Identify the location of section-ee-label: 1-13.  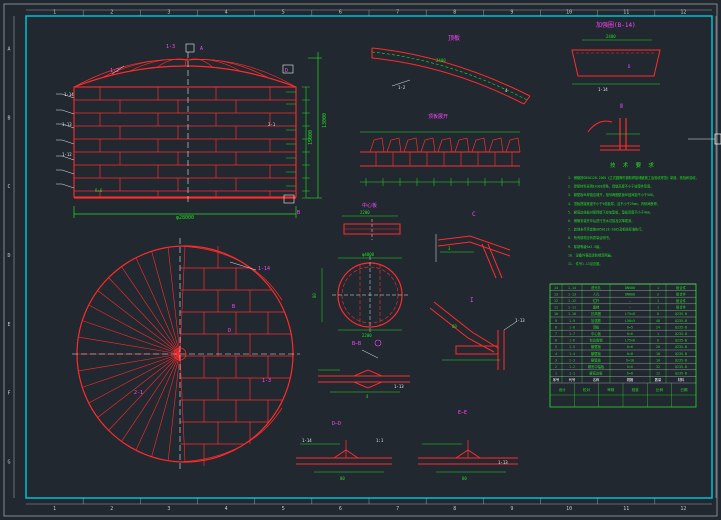
(503, 462).